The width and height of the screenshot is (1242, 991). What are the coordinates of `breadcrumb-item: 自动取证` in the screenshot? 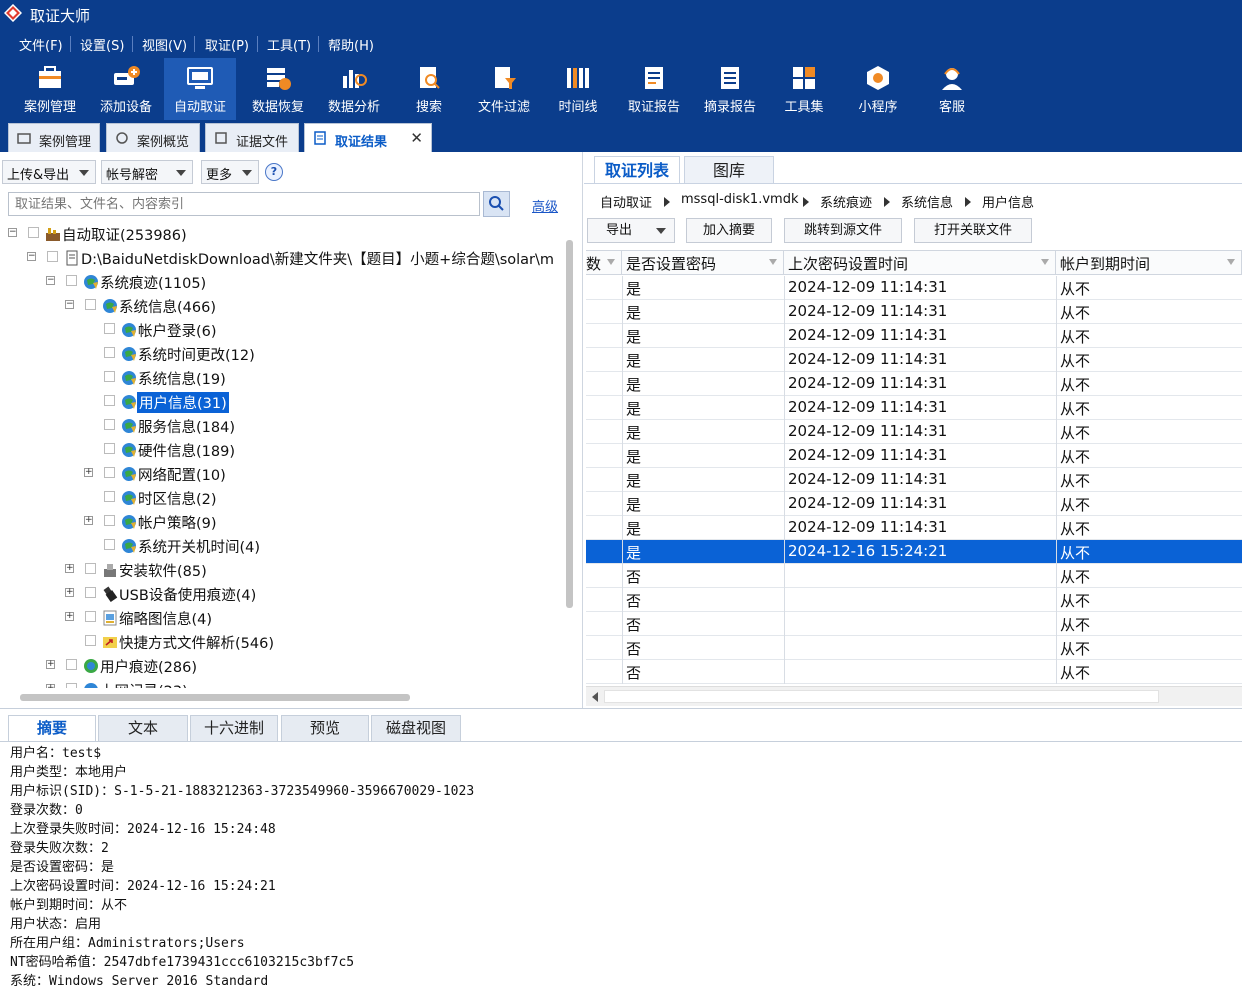 It's located at (626, 201).